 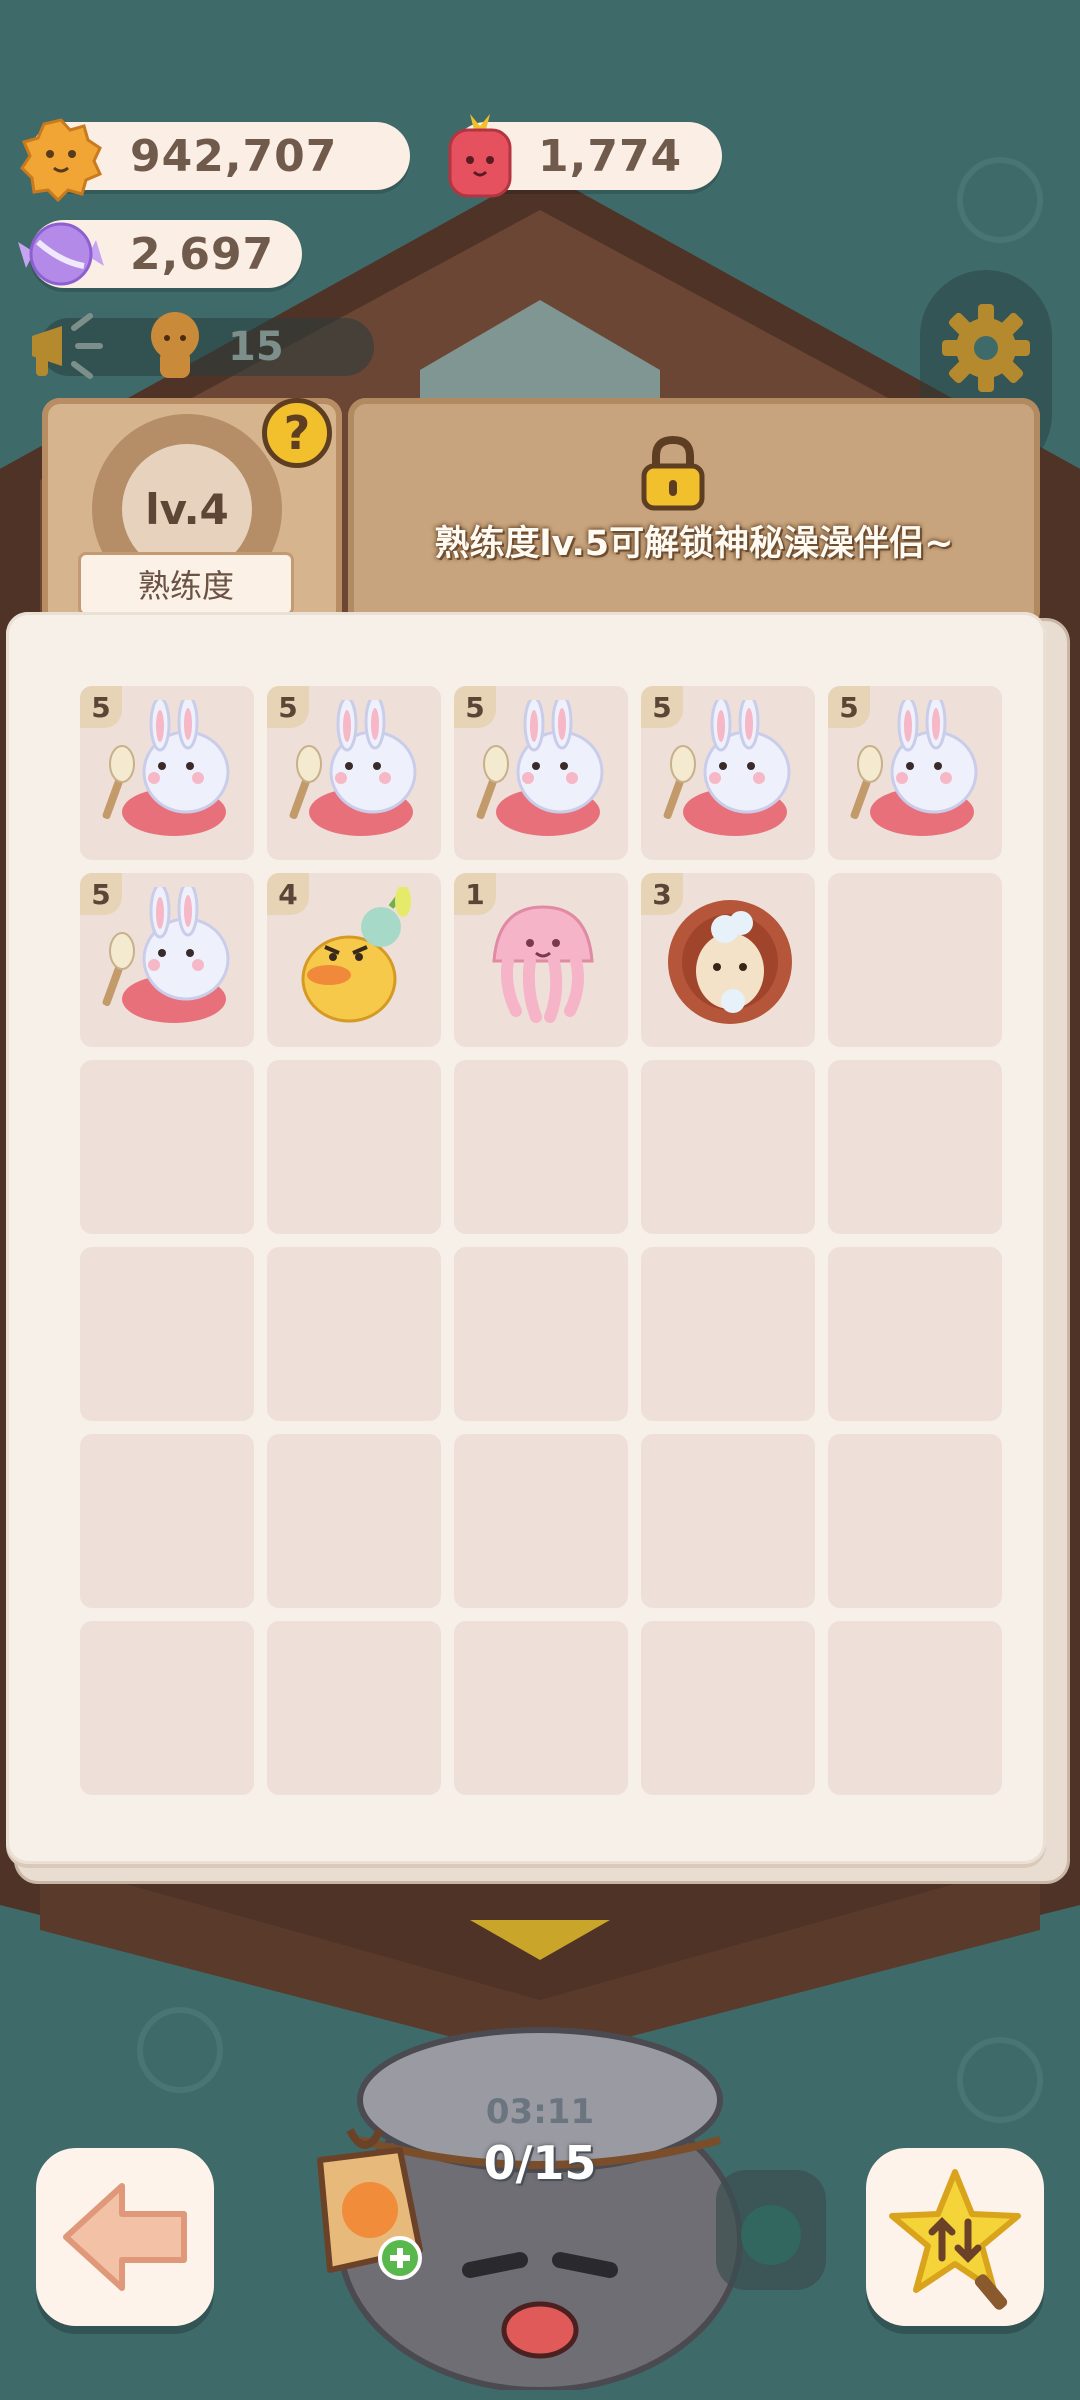 I want to click on bath-timer: 03:11, so click(x=540, y=2112).